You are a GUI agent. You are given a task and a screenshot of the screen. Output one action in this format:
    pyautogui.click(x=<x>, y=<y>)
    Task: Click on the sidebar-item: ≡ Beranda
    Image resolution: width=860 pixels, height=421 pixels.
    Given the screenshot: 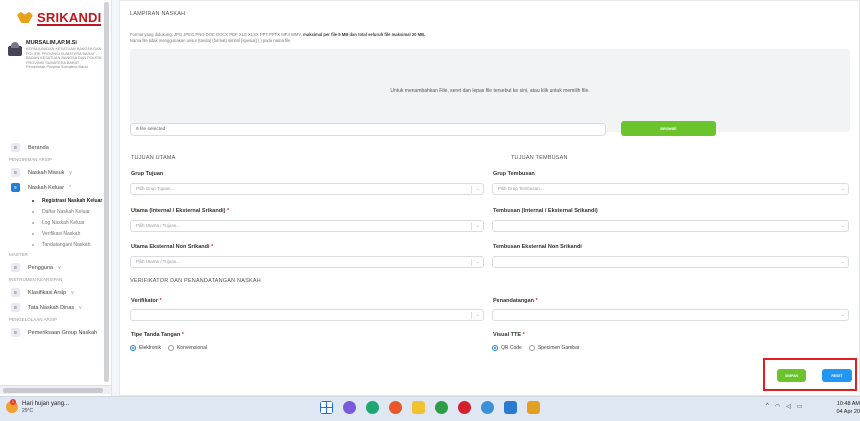 What is the action you would take?
    pyautogui.click(x=55, y=147)
    